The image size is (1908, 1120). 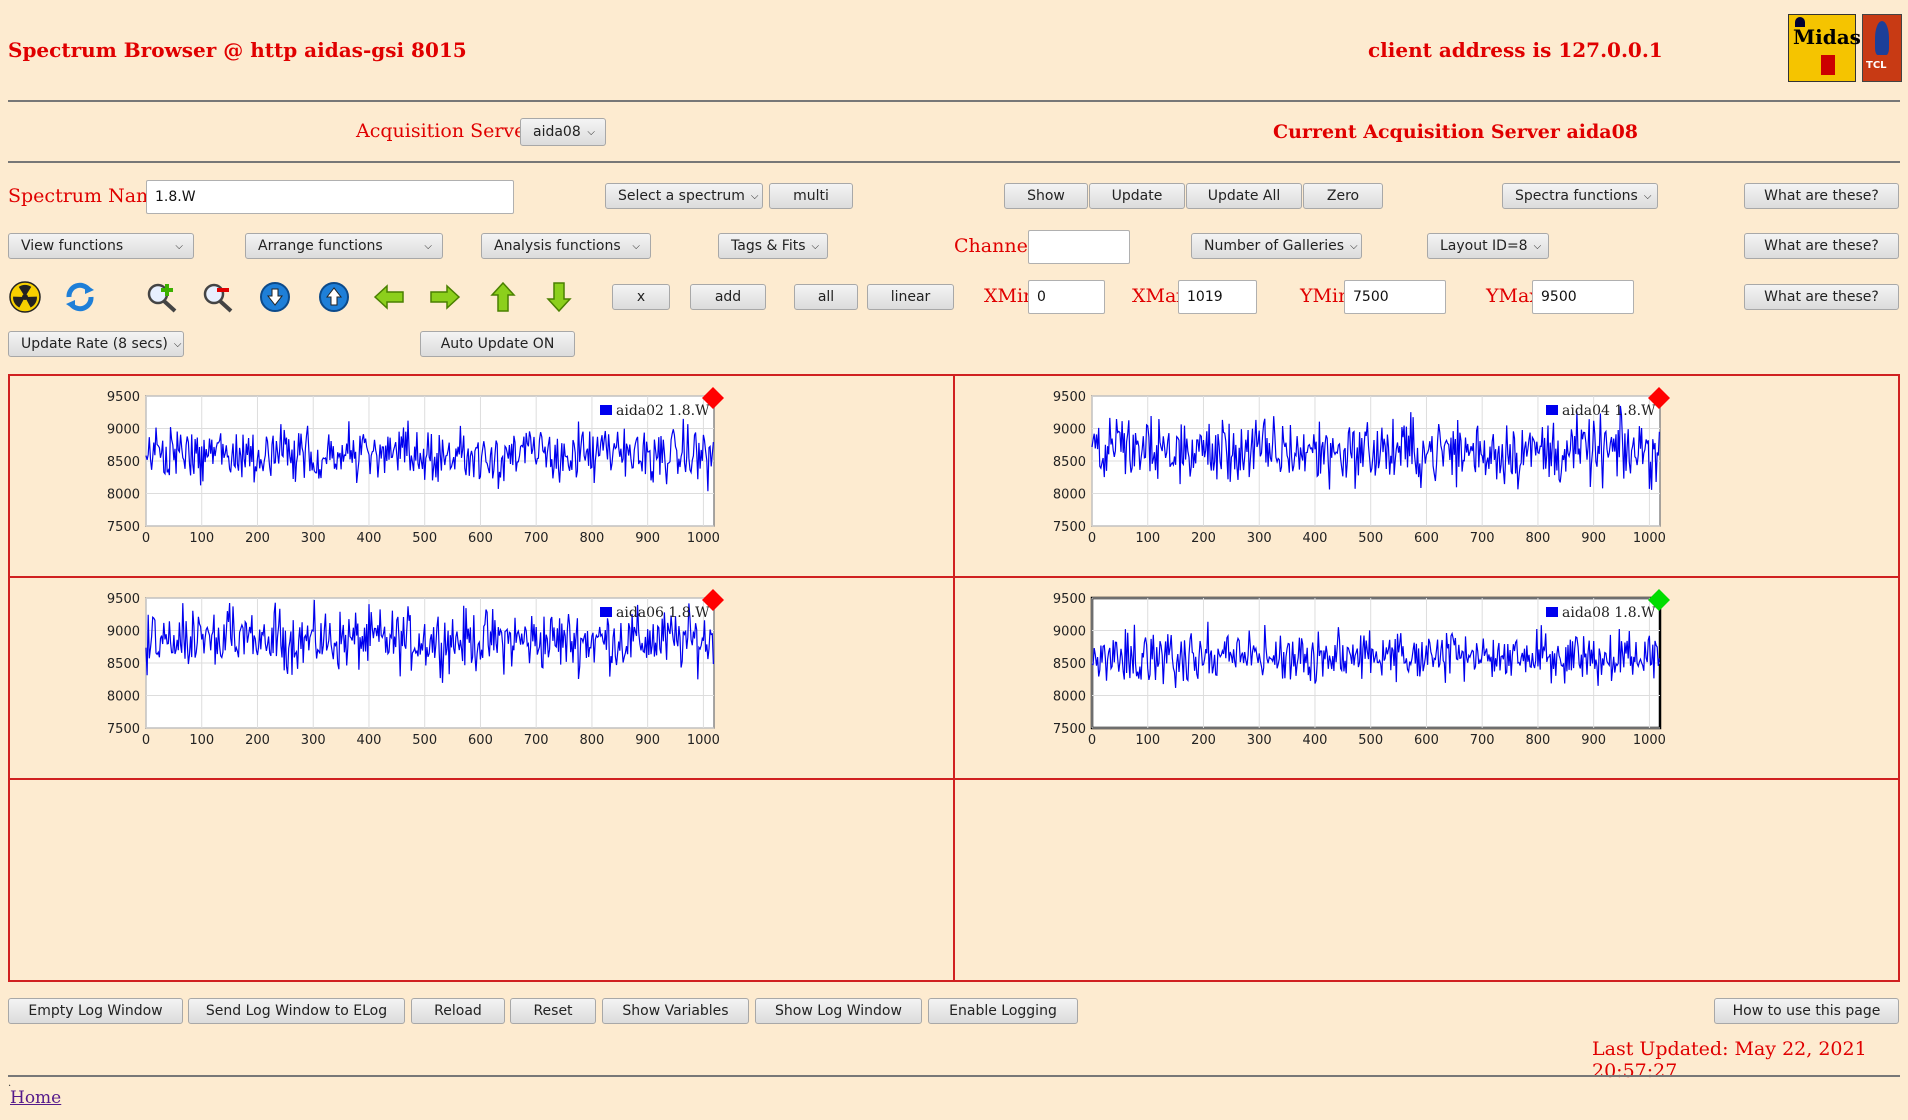 I want to click on divider-footer, so click(x=954, y=1076).